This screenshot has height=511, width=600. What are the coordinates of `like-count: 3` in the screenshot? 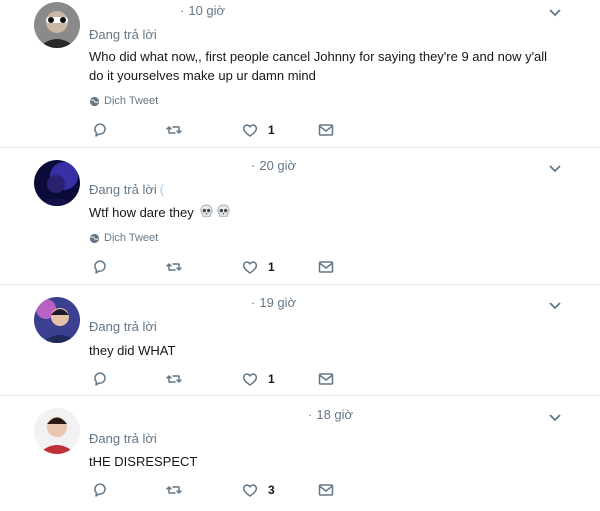 It's located at (271, 490).